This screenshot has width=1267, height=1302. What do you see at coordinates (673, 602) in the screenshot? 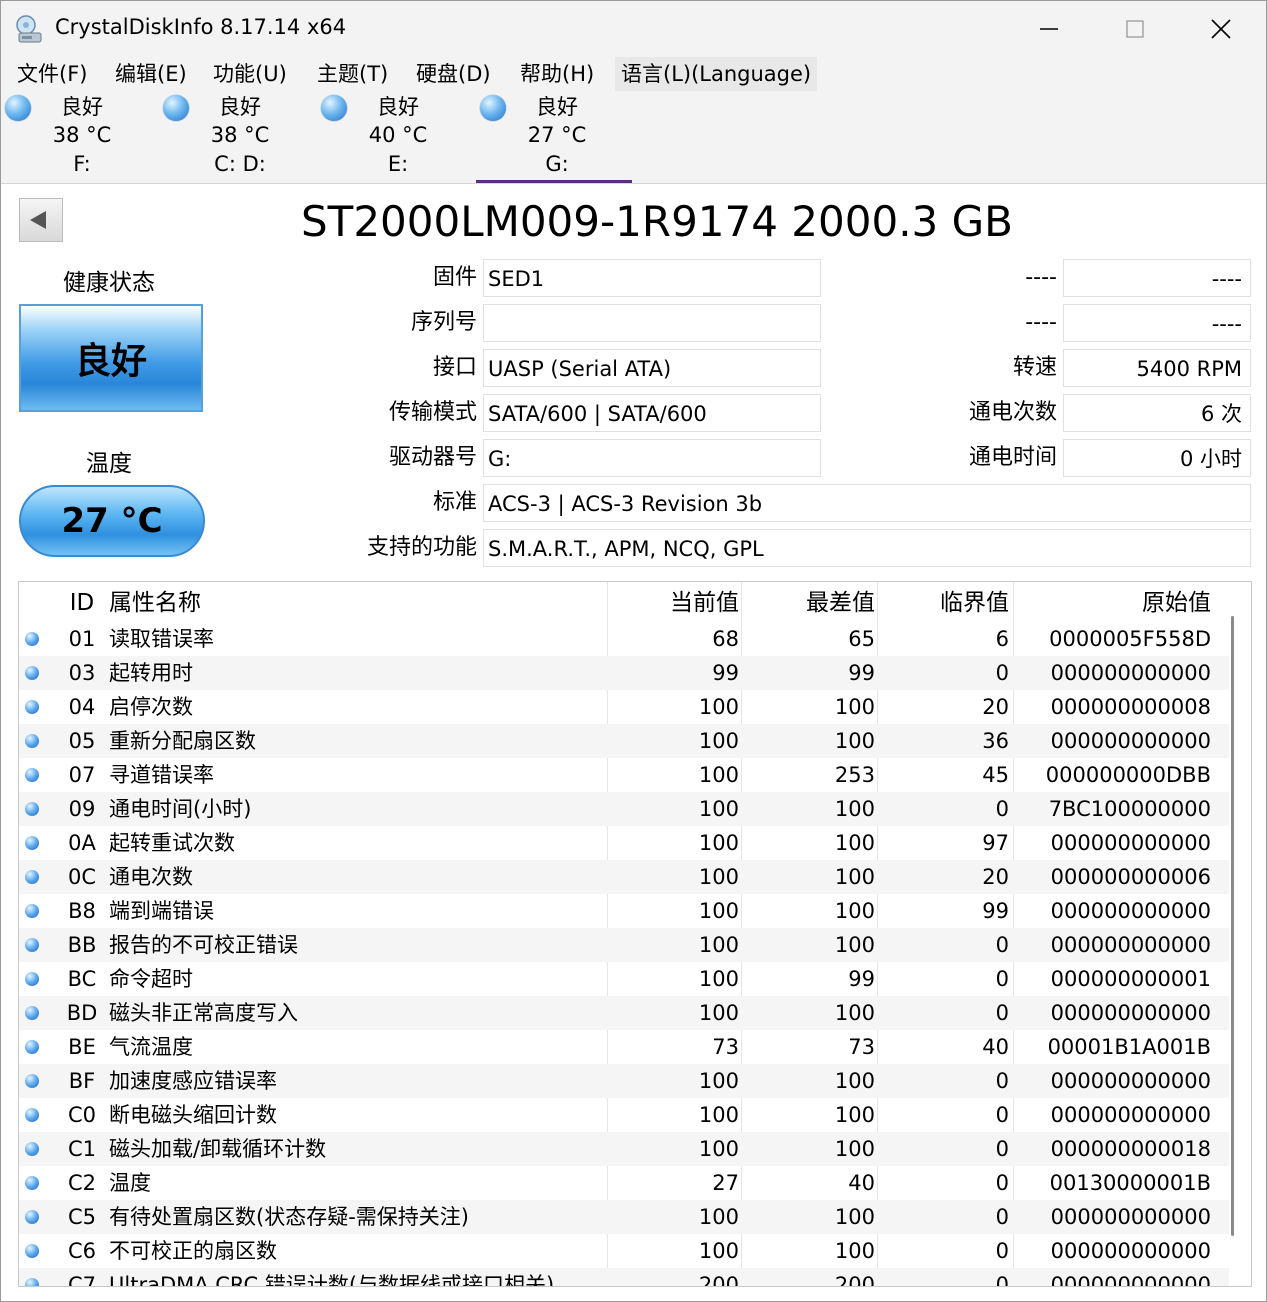
I see `header-current: 当前值` at bounding box center [673, 602].